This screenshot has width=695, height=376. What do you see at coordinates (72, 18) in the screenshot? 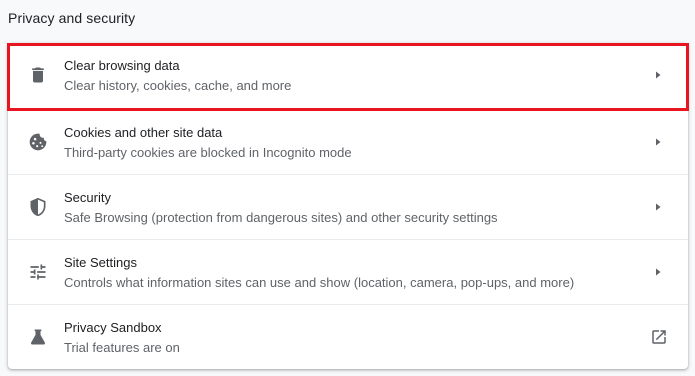
I see `section-title: Privacy and security` at bounding box center [72, 18].